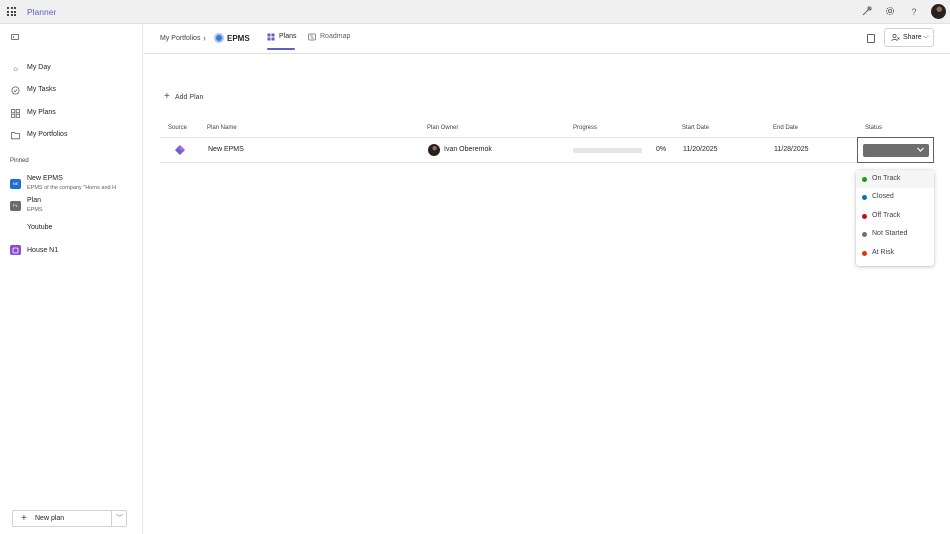 Image resolution: width=950 pixels, height=534 pixels. What do you see at coordinates (71, 114) in the screenshot?
I see `sidebar-item-my-plans: My Plans` at bounding box center [71, 114].